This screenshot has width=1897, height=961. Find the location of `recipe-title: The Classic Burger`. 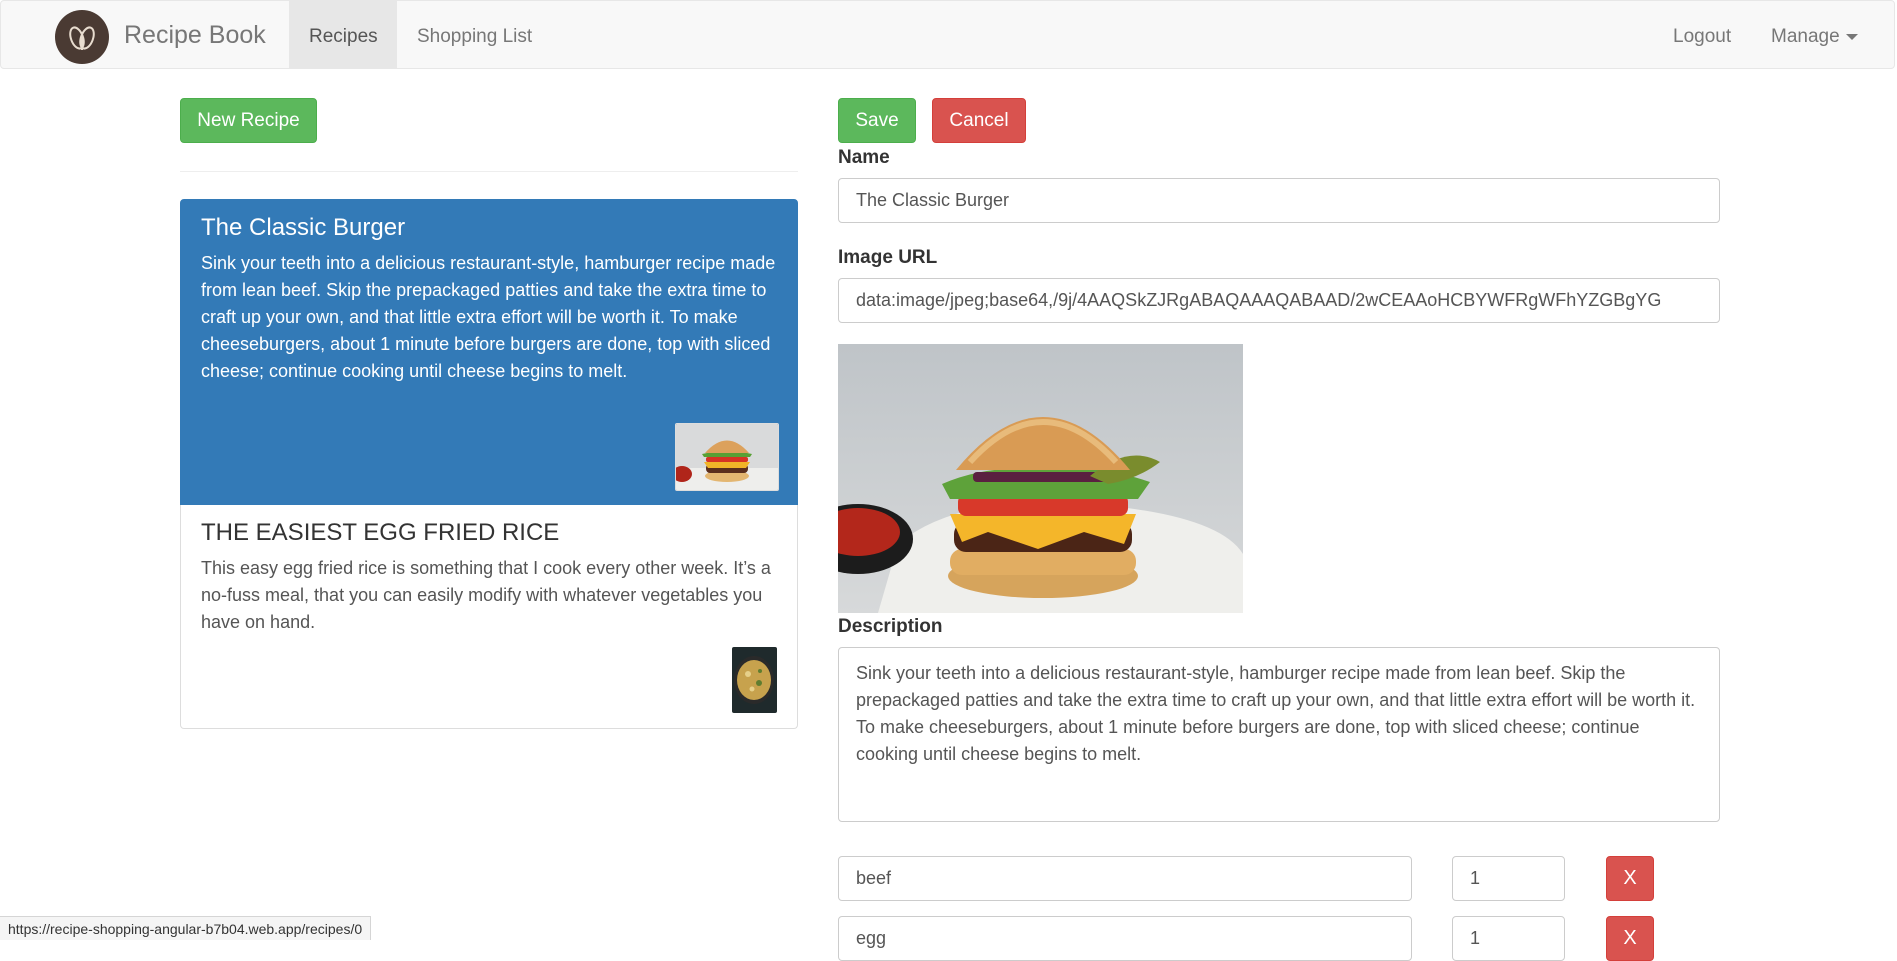

recipe-title: The Classic Burger is located at coordinates (303, 227).